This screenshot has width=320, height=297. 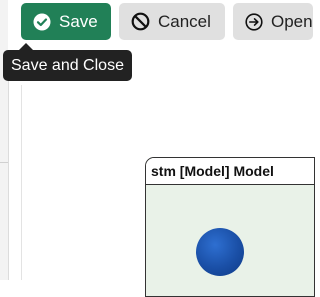 What do you see at coordinates (21, 182) in the screenshot?
I see `canvas-divider` at bounding box center [21, 182].